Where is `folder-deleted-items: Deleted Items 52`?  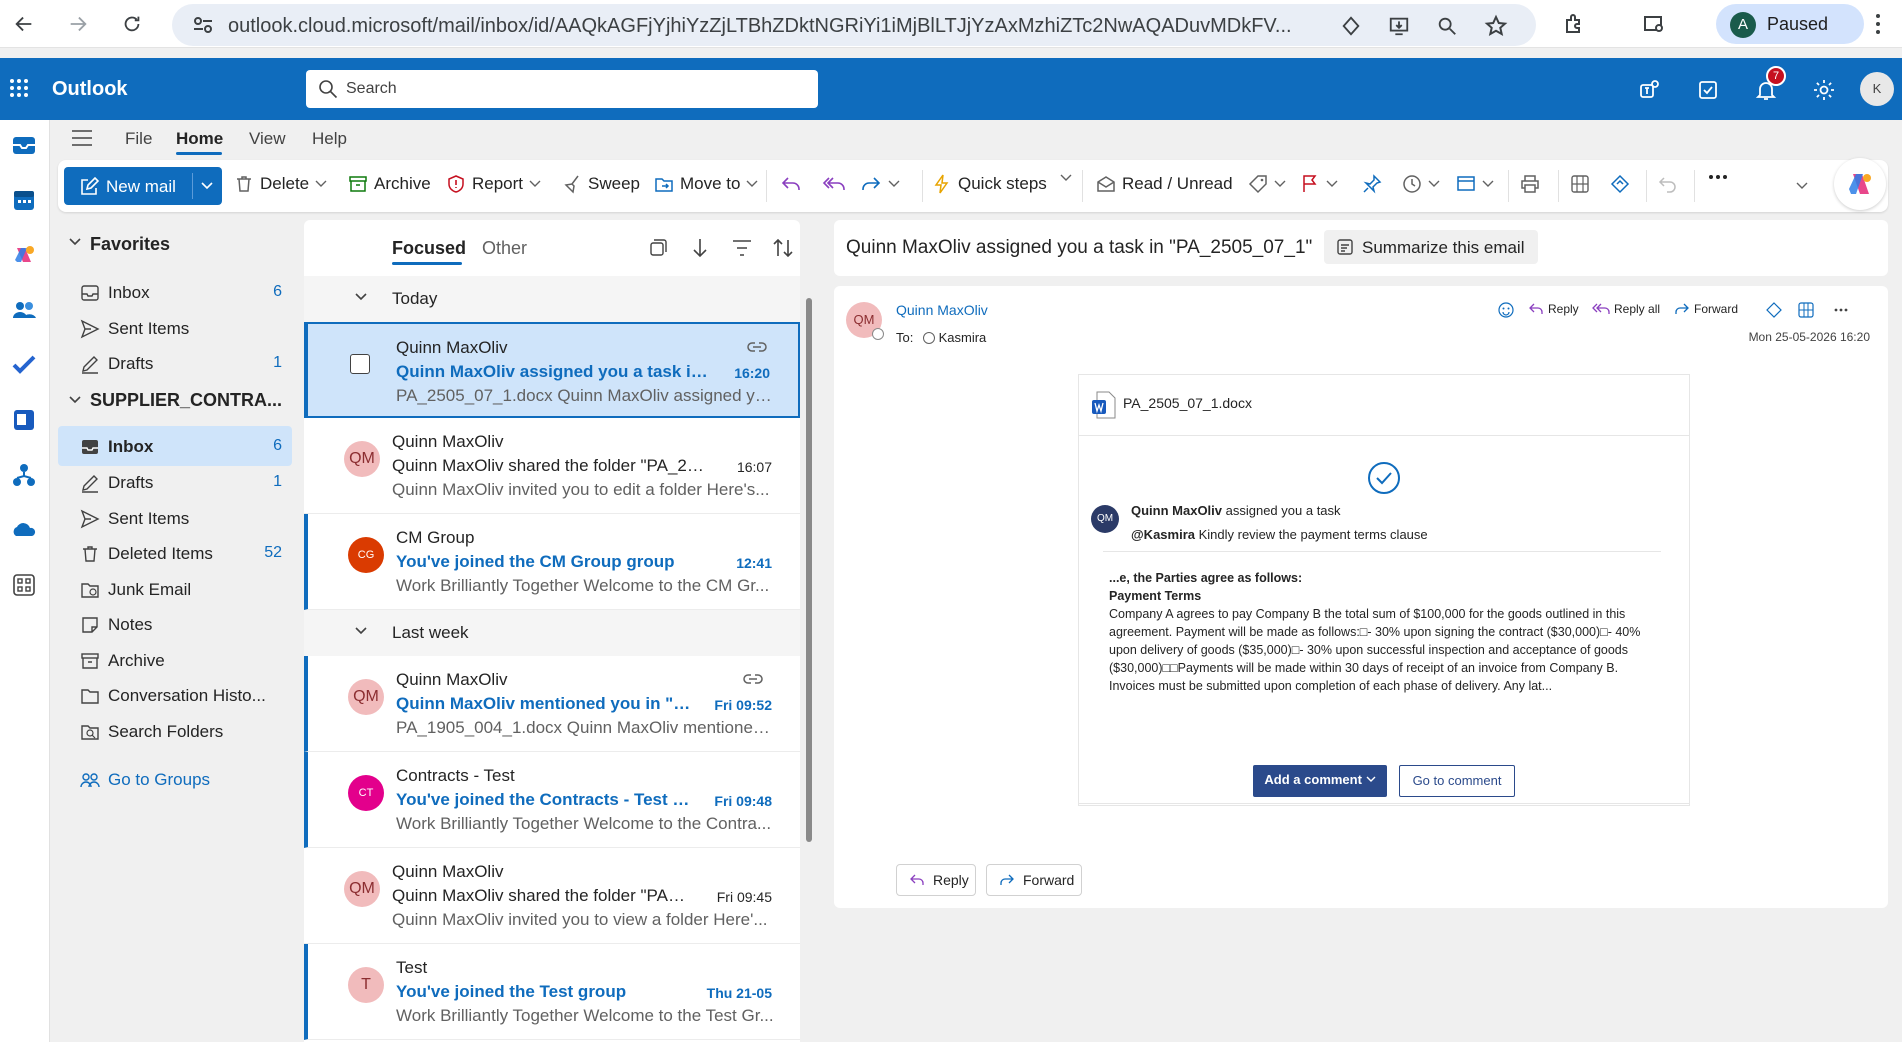
folder-deleted-items: Deleted Items 52 is located at coordinates (175, 553).